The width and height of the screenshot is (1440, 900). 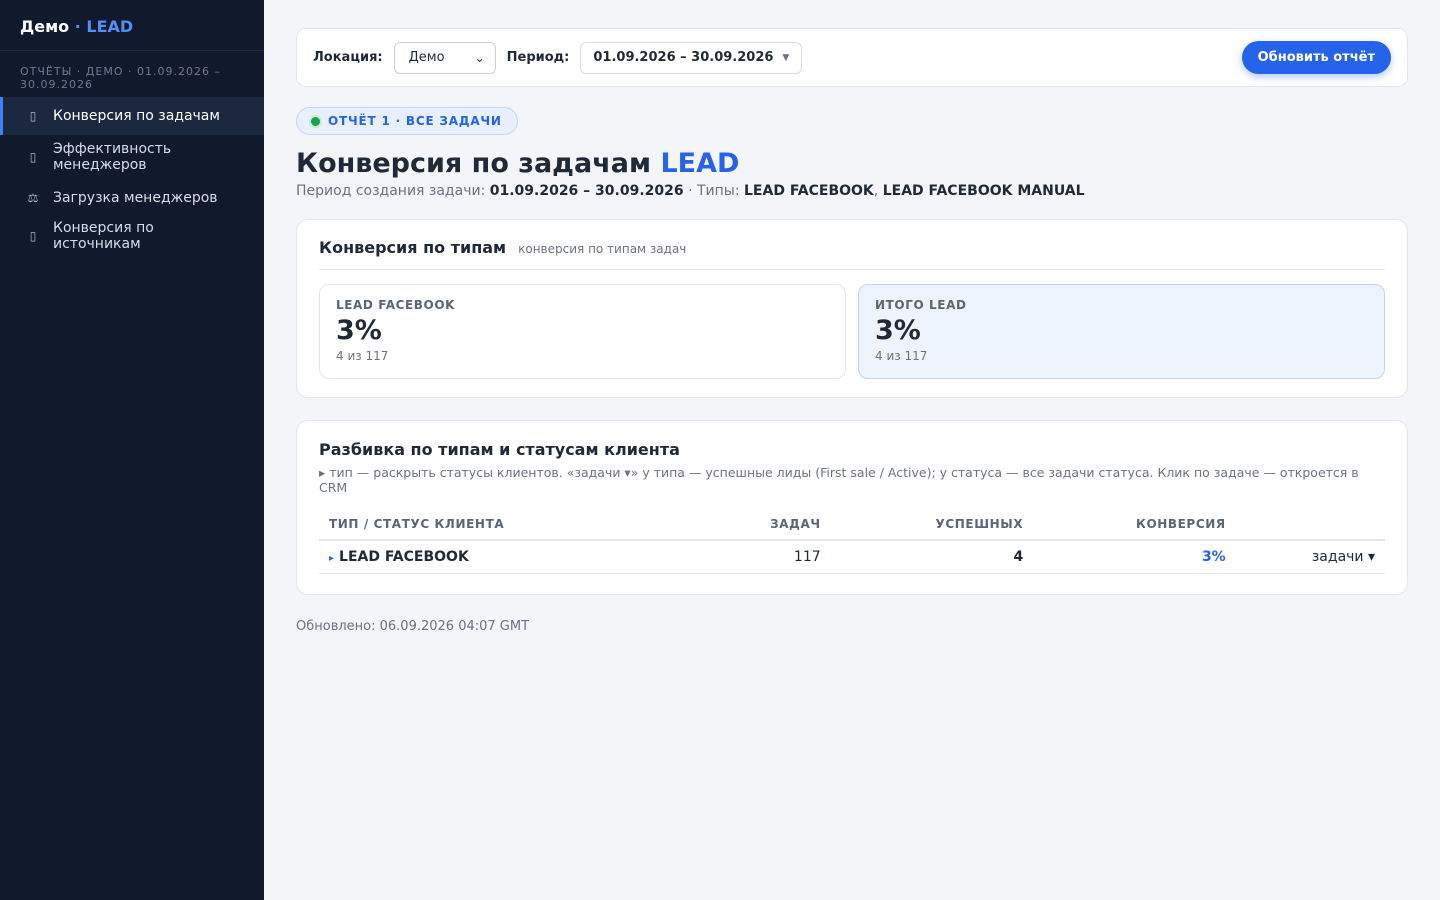 I want to click on tasks-cell: 117, so click(x=750, y=557).